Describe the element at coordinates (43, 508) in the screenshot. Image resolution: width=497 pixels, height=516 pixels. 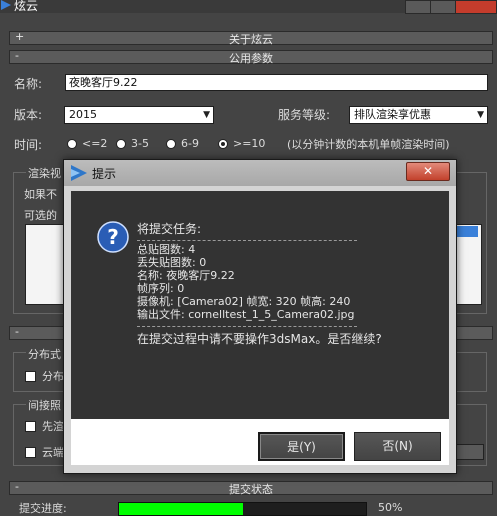
I see `progress-label: 提交进度:` at that location.